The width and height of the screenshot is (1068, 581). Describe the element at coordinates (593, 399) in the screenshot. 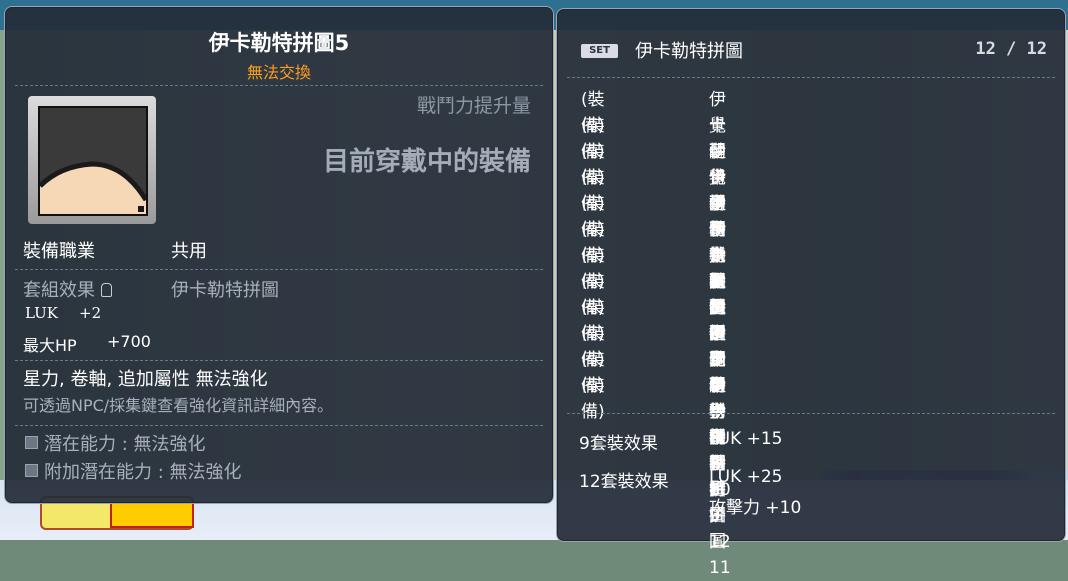

I see `set-item-slot: (裝備)` at that location.